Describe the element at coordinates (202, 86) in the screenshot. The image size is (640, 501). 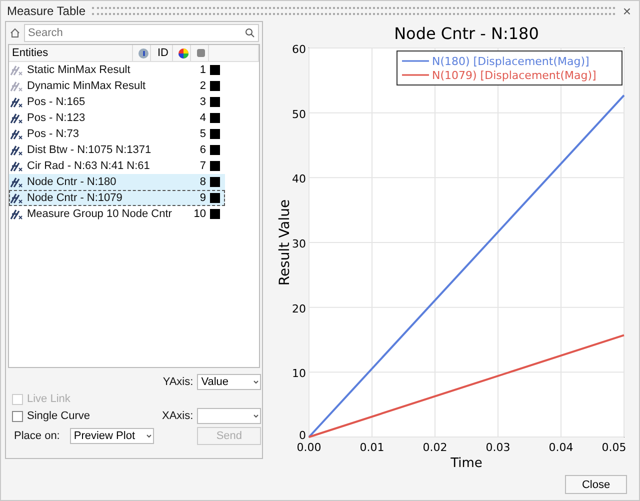
I see `entity-id: 2` at that location.